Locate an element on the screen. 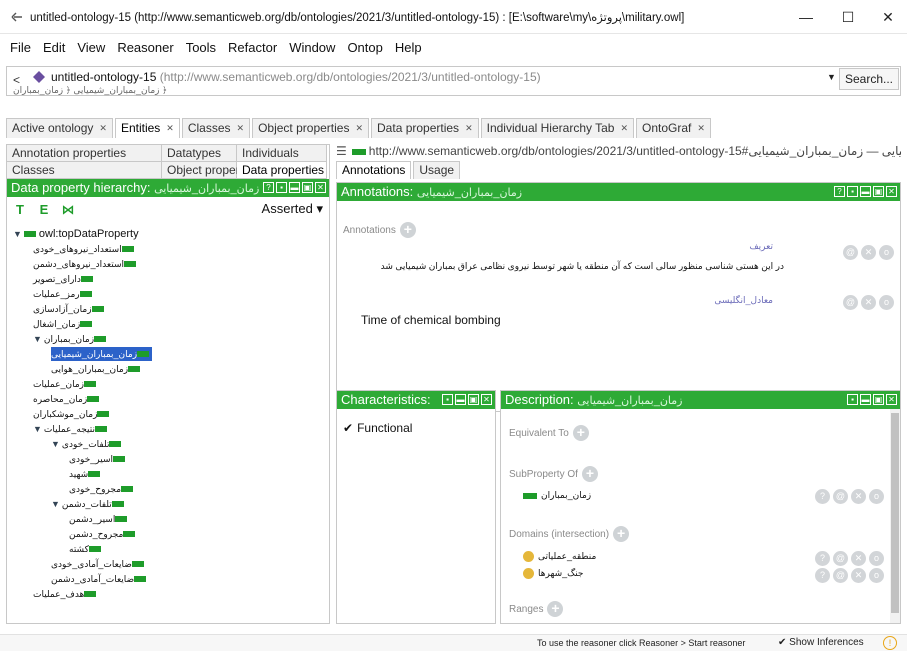 This screenshot has height=651, width=907. tab-usage: Usage is located at coordinates (437, 170).